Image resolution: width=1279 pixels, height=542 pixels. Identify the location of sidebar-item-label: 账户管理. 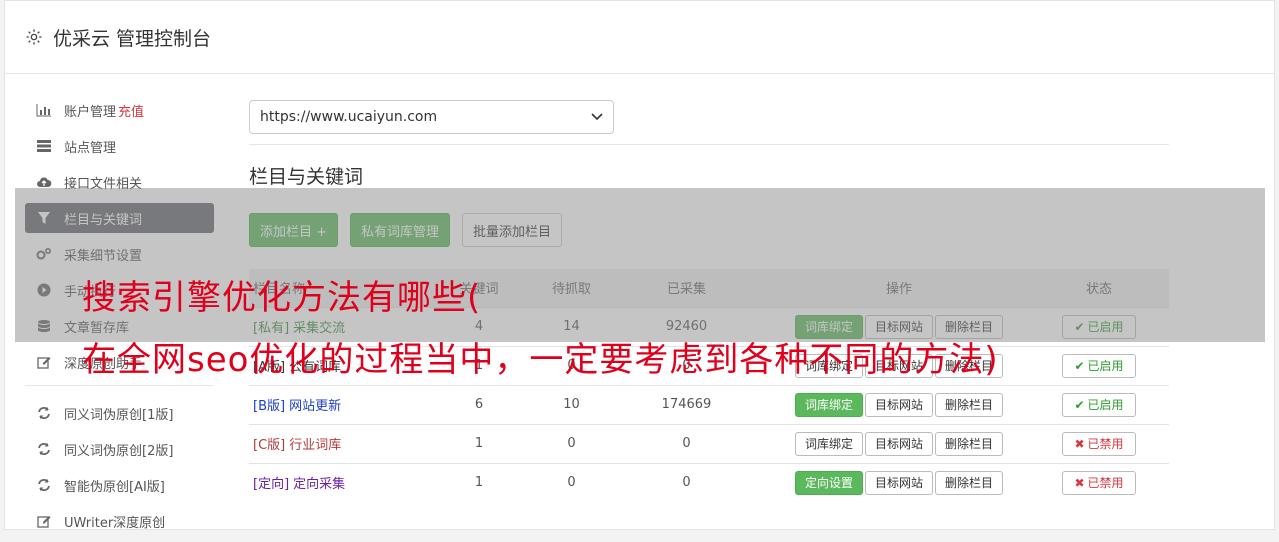
(90, 112).